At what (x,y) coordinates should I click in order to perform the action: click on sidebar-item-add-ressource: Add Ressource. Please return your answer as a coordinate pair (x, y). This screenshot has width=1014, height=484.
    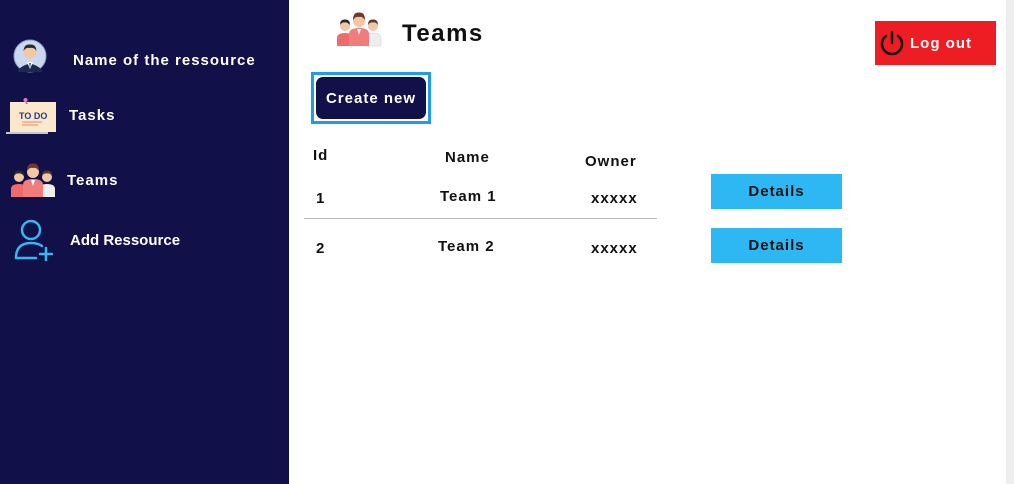
    Looking at the image, I should click on (144, 240).